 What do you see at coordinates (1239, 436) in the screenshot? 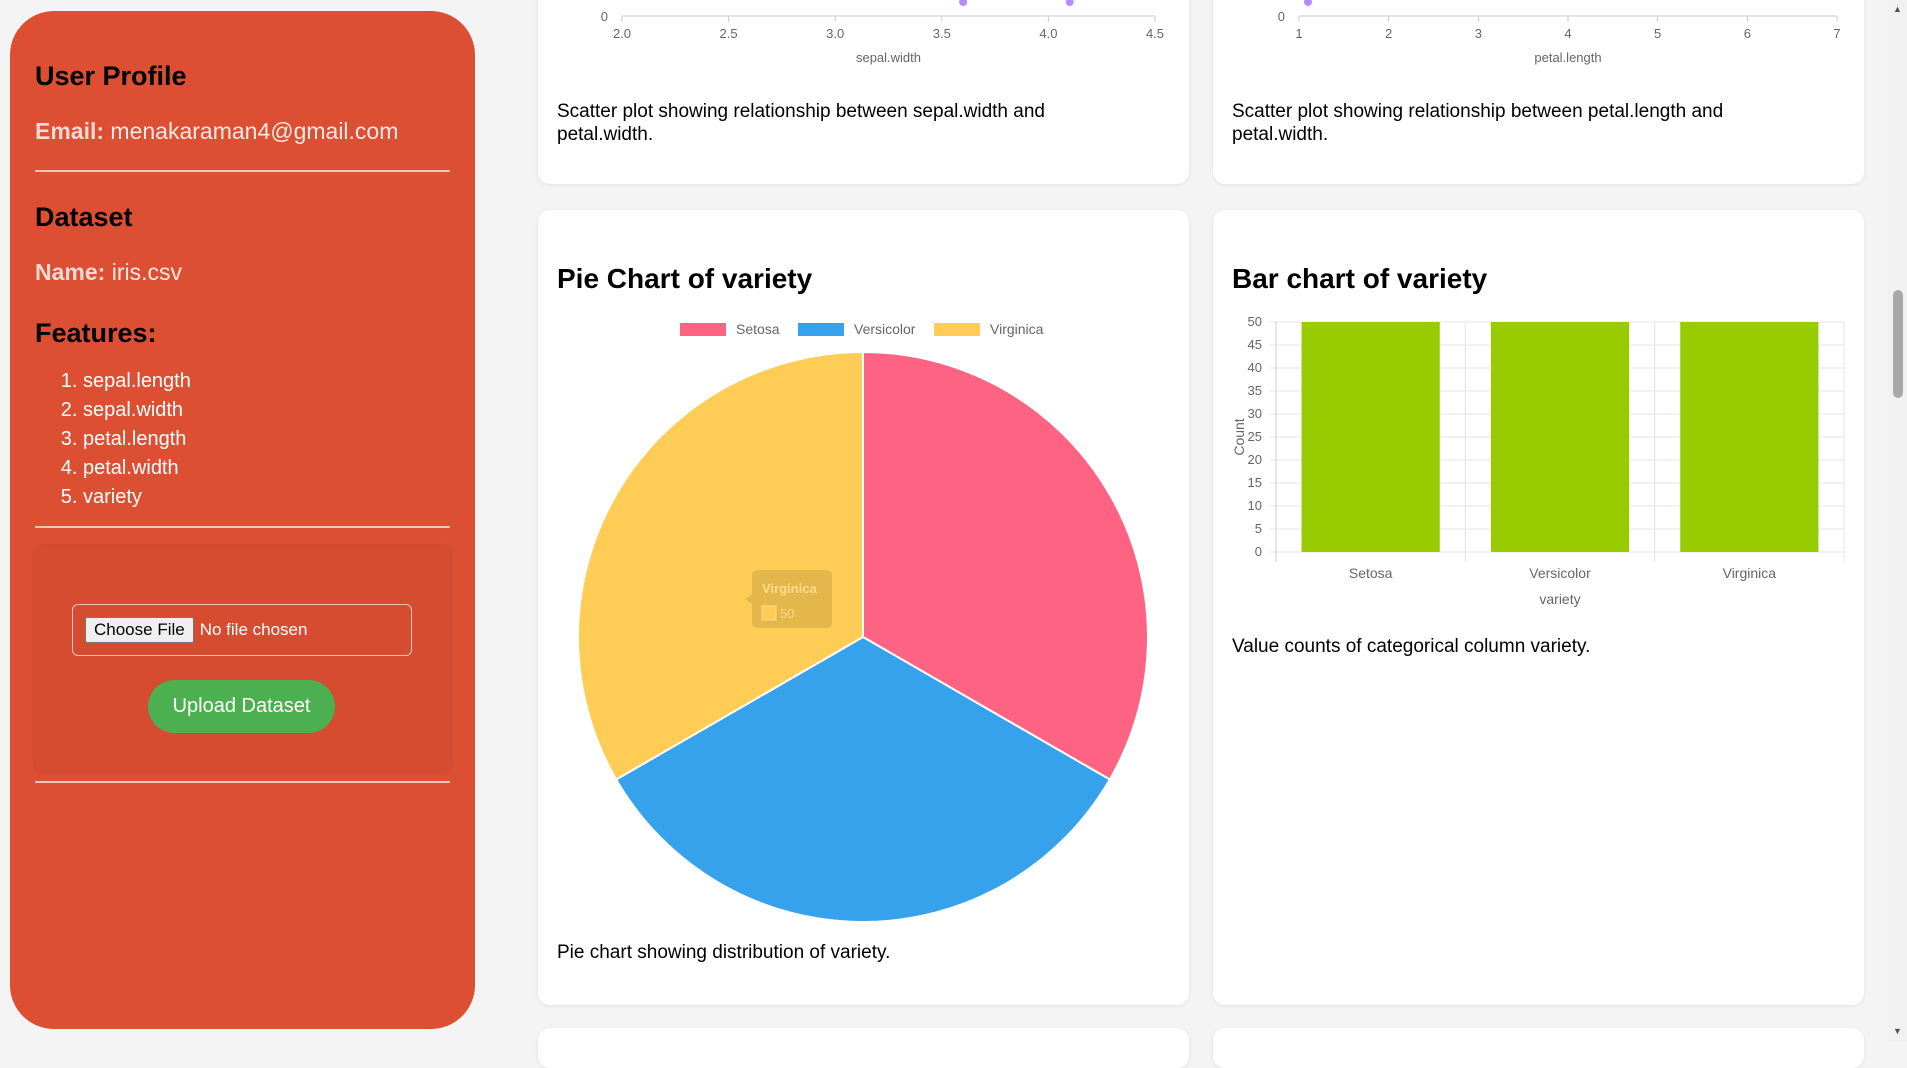
I see `y-axis-title: Count` at bounding box center [1239, 436].